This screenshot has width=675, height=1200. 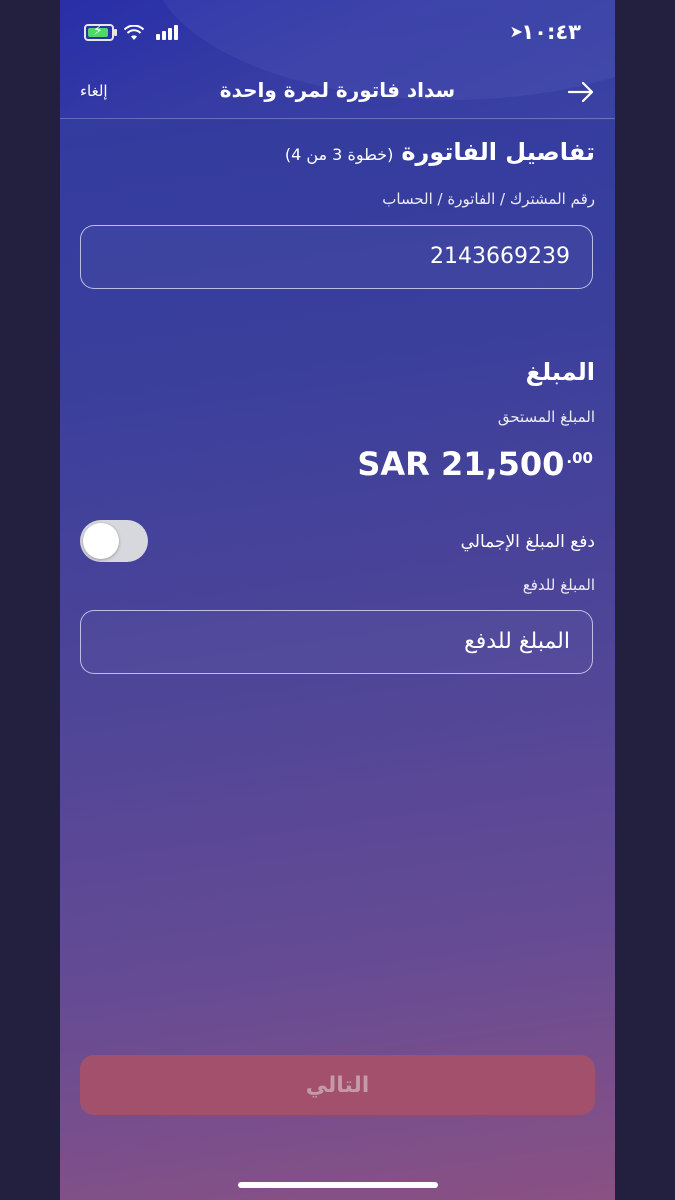 I want to click on page-title: سداد فاتورة لمرة واحدة, so click(x=337, y=90).